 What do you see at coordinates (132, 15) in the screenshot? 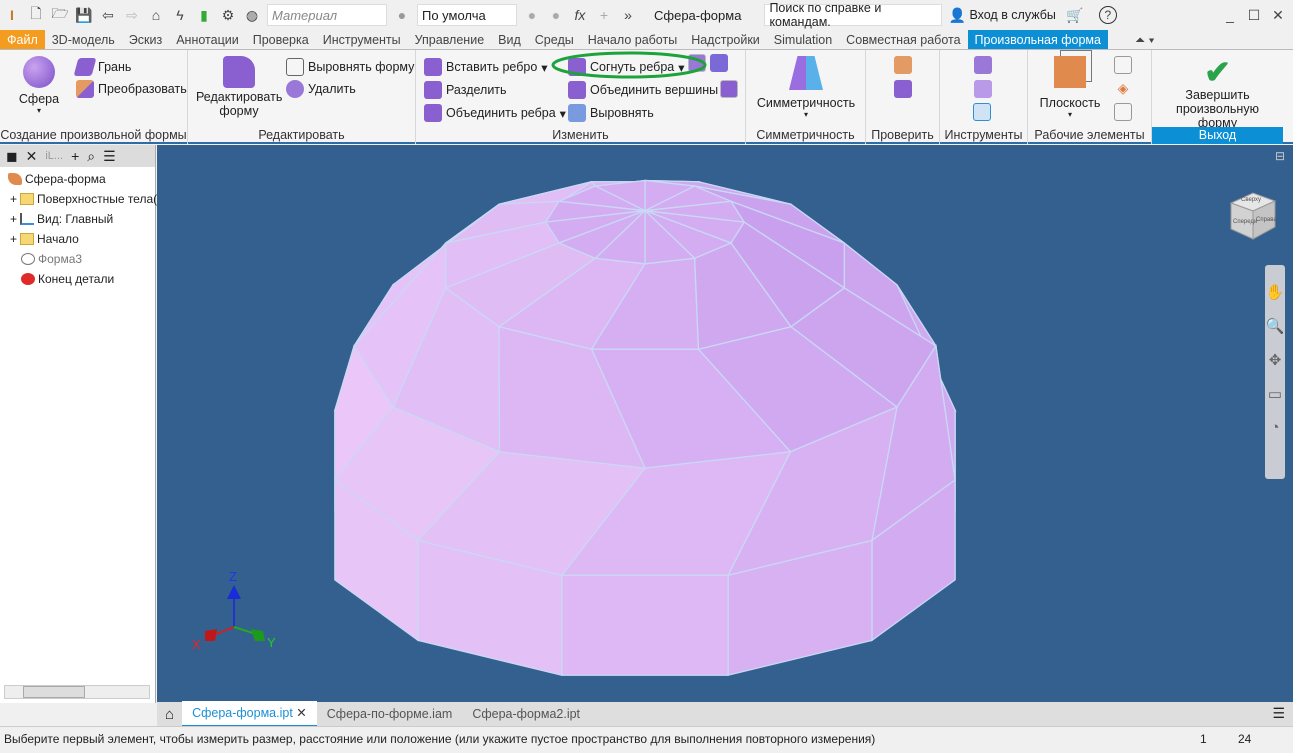
I see `redo-icon: ⇨` at bounding box center [132, 15].